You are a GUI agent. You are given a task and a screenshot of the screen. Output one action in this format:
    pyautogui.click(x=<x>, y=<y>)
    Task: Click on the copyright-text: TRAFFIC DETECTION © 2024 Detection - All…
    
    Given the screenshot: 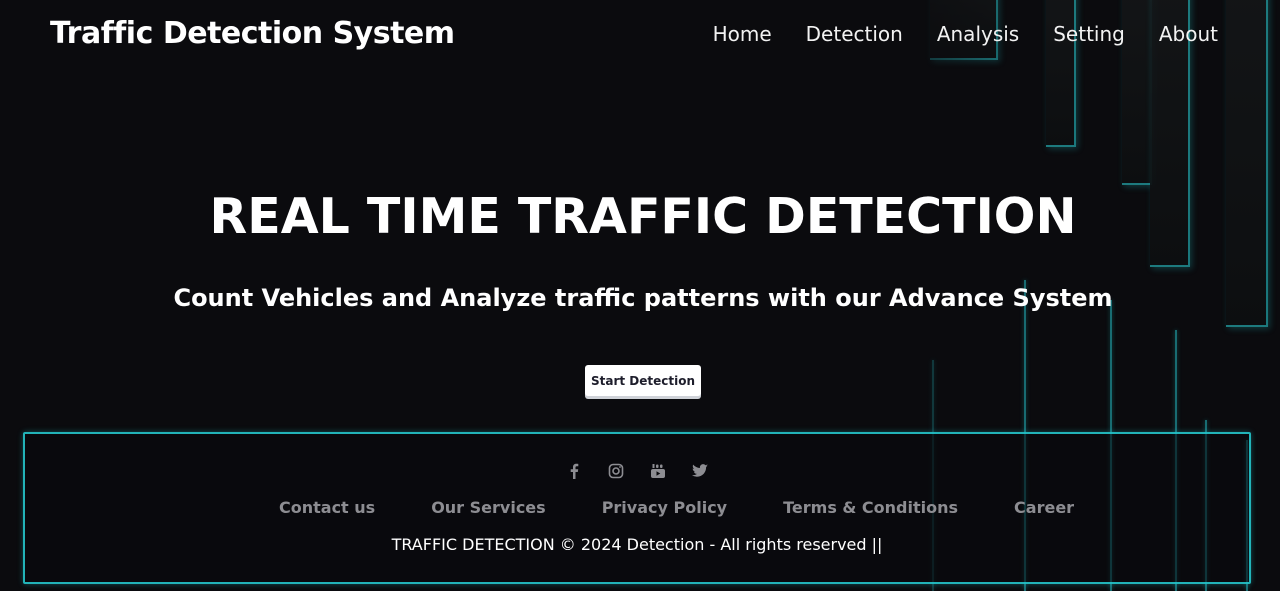 What is the action you would take?
    pyautogui.click(x=637, y=544)
    